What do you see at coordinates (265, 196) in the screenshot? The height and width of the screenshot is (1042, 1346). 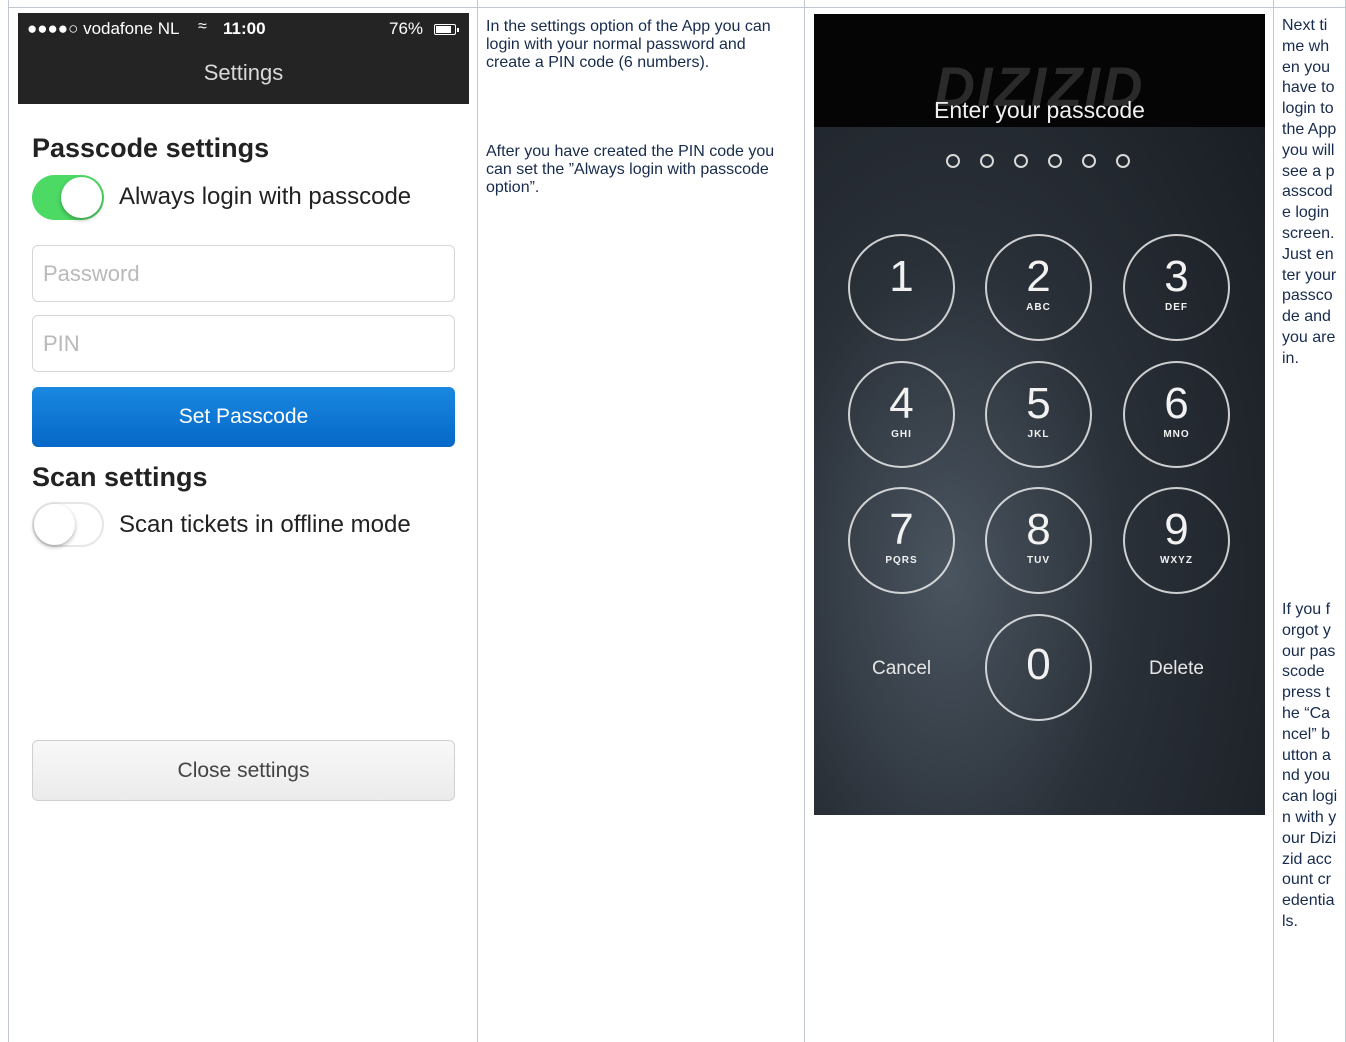 I see `always-login-label: Always login with passcode` at bounding box center [265, 196].